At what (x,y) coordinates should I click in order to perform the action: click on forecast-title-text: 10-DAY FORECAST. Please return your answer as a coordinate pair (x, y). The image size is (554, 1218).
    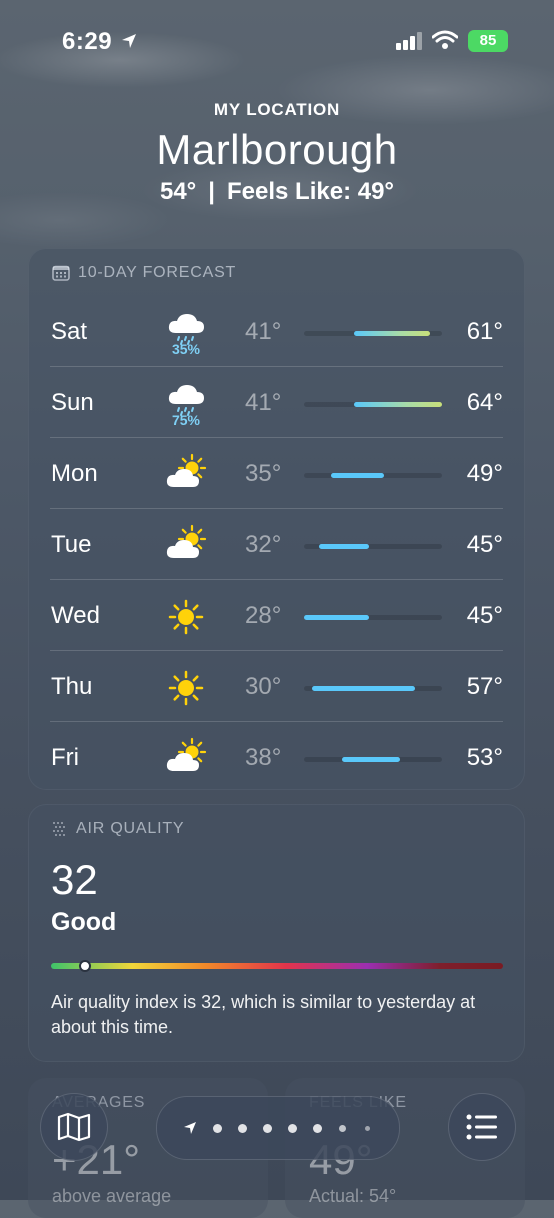
    Looking at the image, I should click on (157, 272).